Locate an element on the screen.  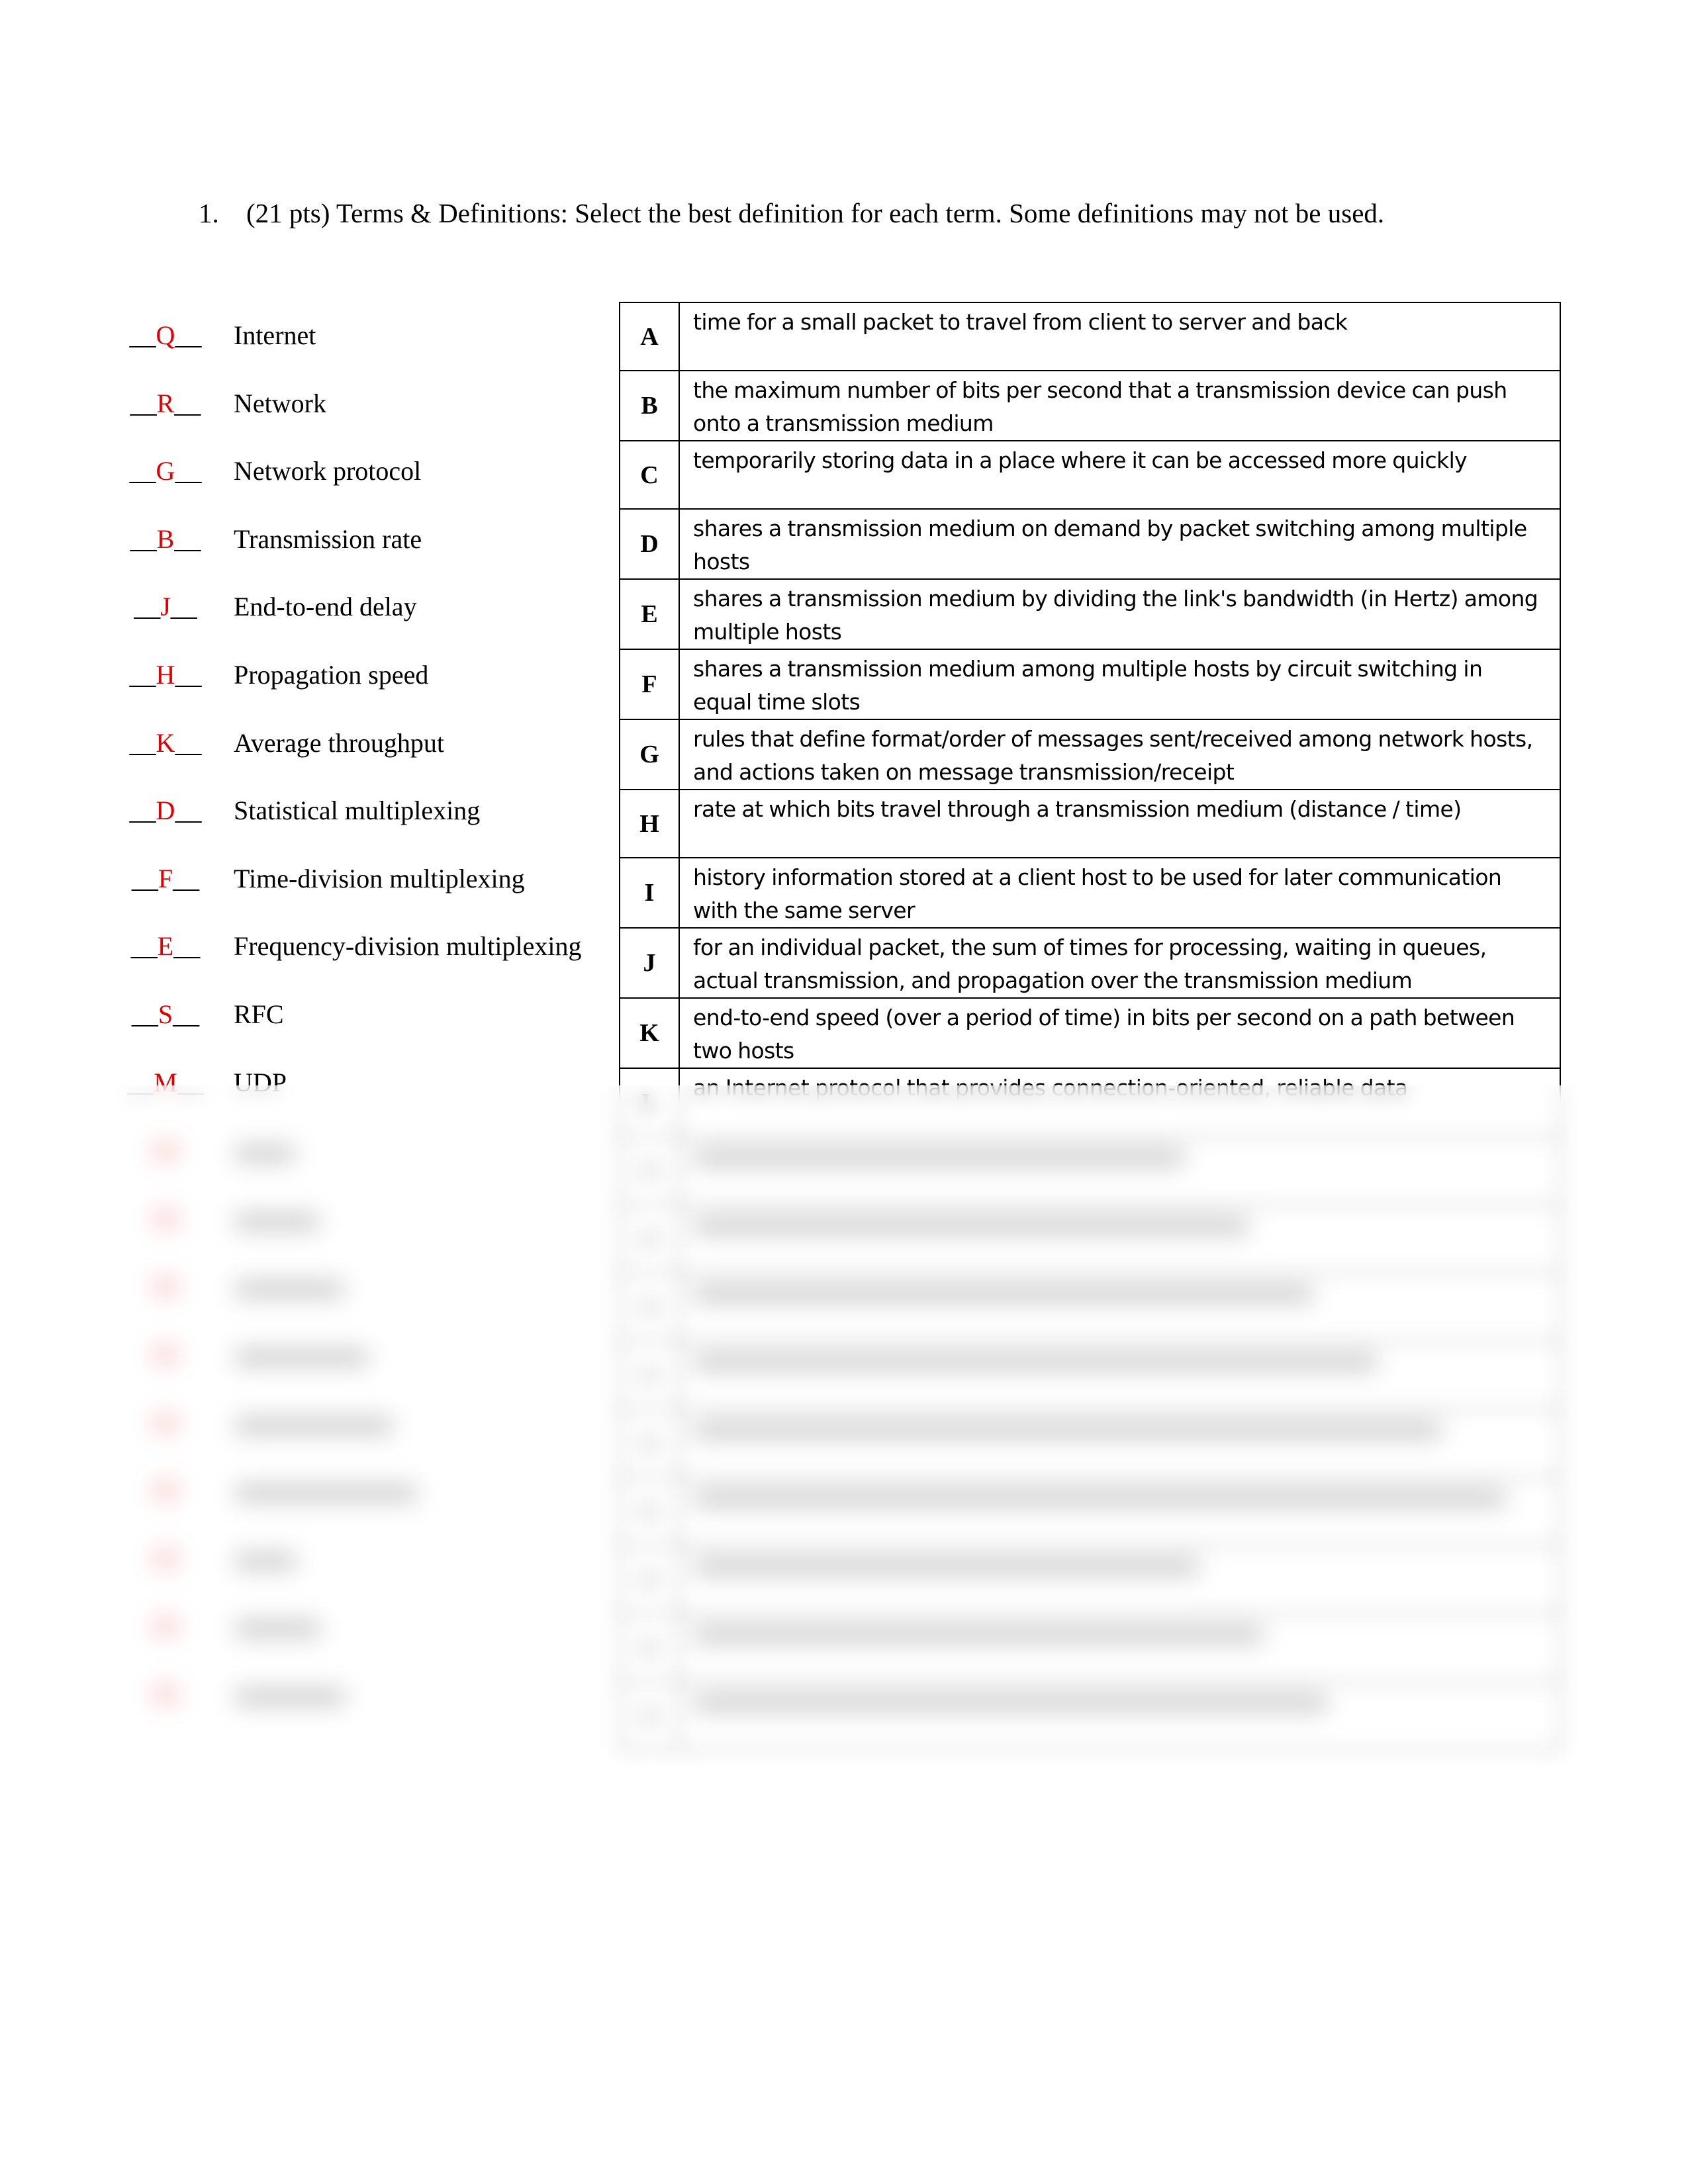
answer-letter: K is located at coordinates (165, 742).